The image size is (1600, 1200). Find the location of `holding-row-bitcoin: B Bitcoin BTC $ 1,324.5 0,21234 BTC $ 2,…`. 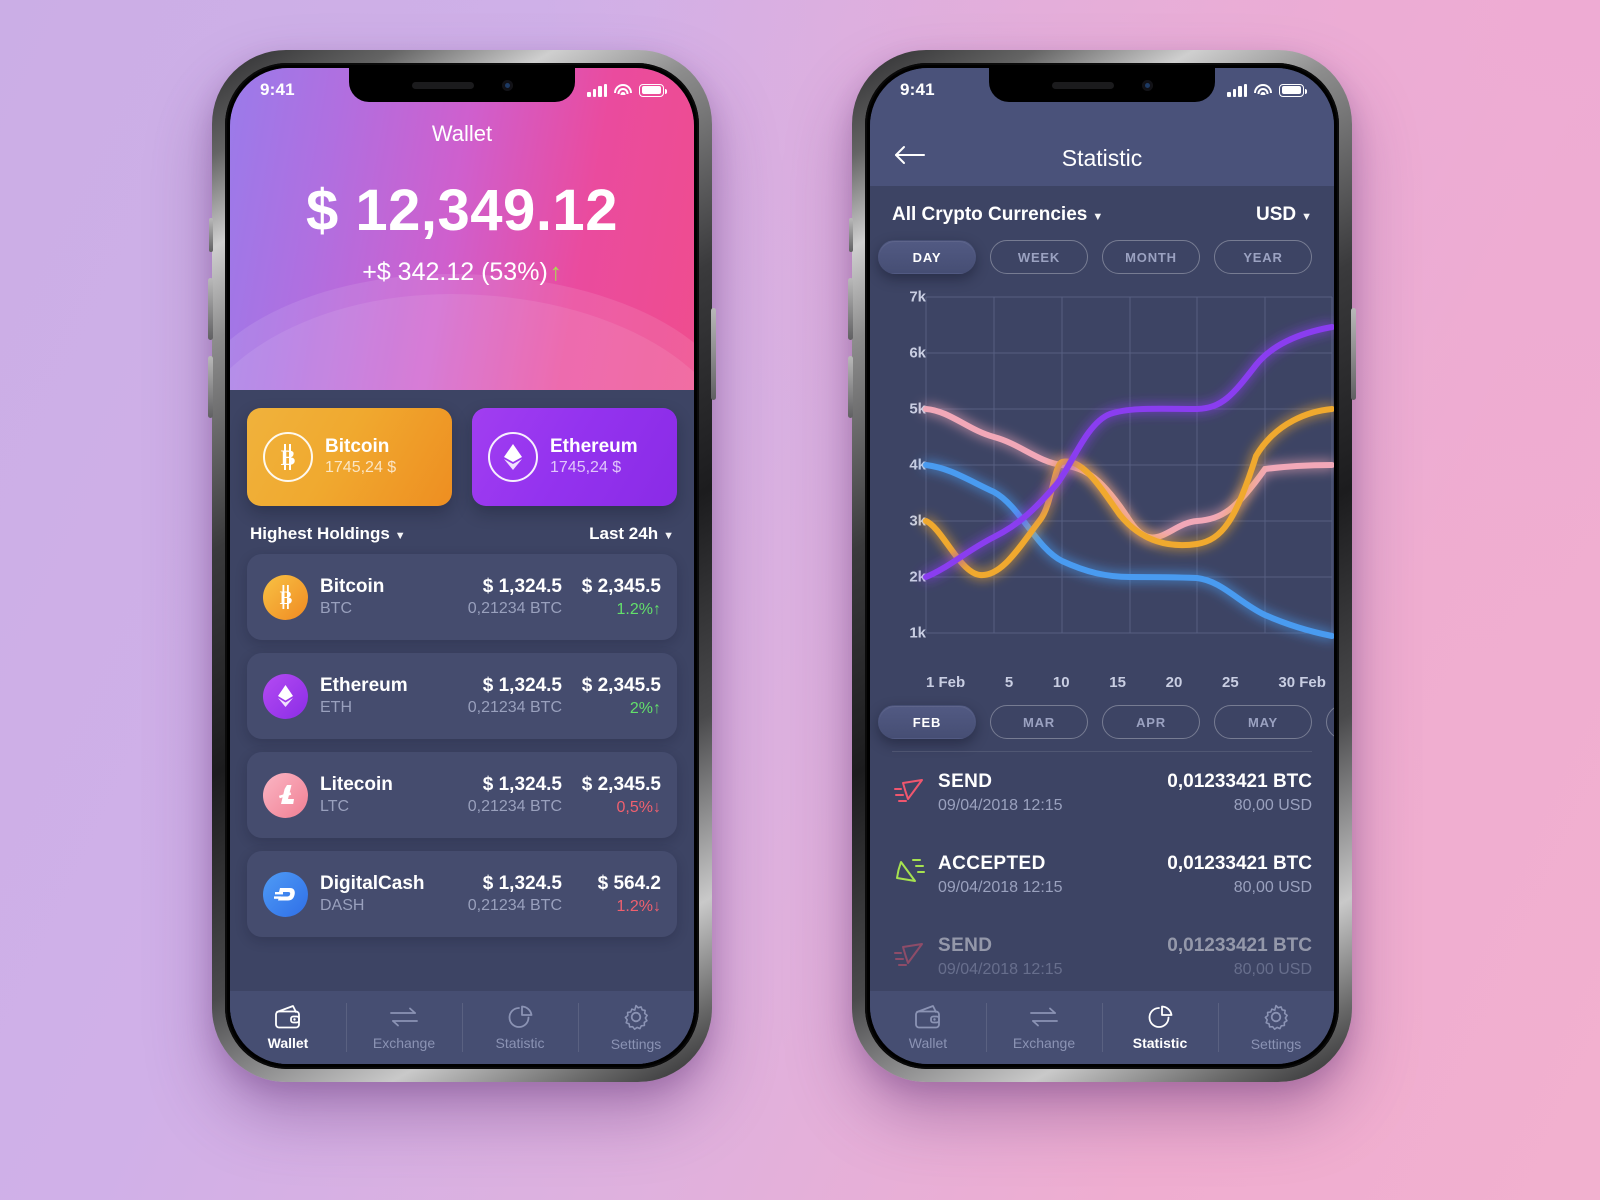

holding-row-bitcoin: B Bitcoin BTC $ 1,324.5 0,21234 BTC $ 2,… is located at coordinates (462, 597).